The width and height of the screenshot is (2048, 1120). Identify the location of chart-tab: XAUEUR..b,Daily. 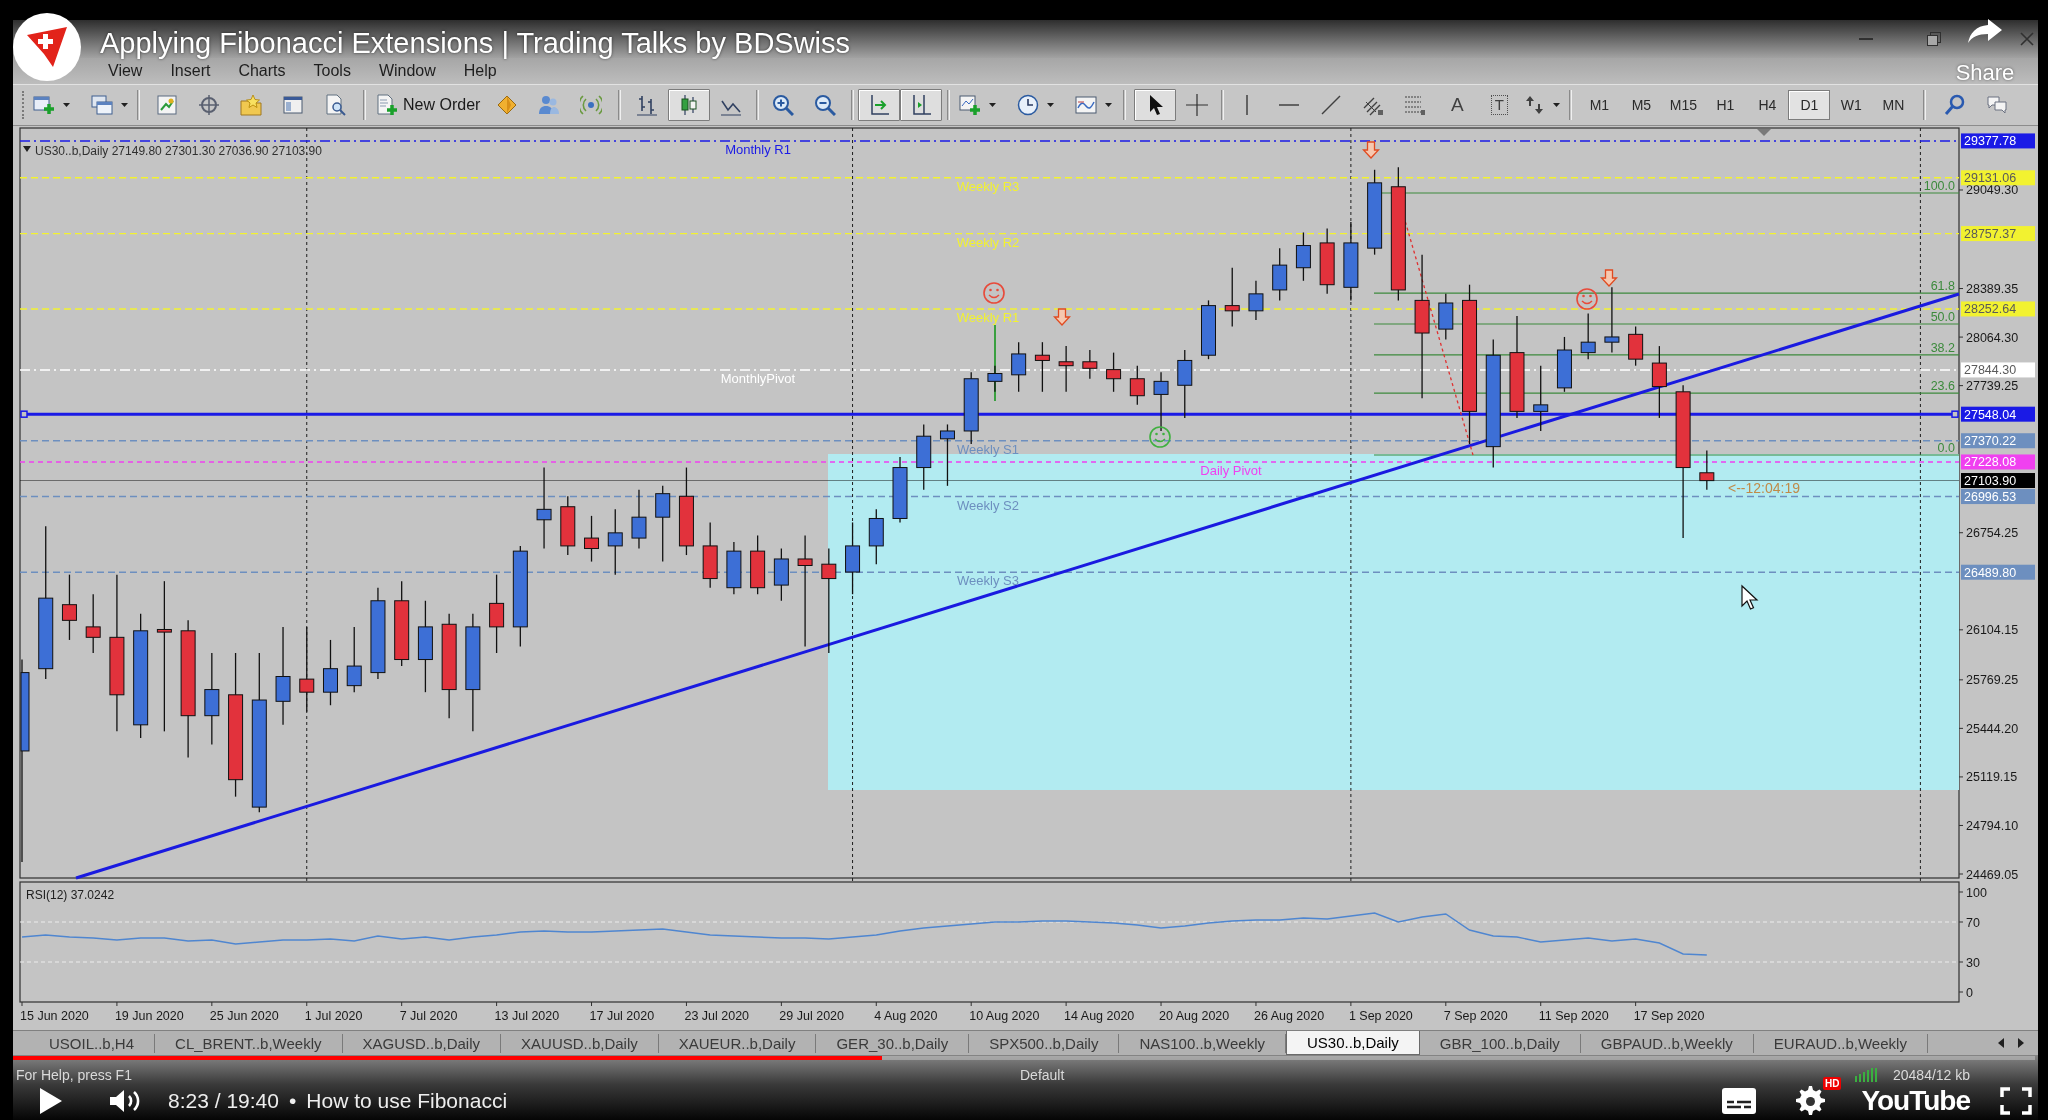
(737, 1043).